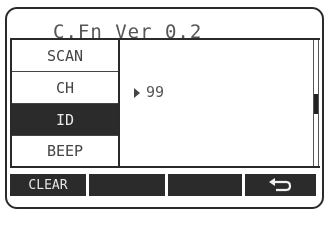 This screenshot has width=334, height=240. I want to click on softkey-bar: CLEAR, so click(164, 185).